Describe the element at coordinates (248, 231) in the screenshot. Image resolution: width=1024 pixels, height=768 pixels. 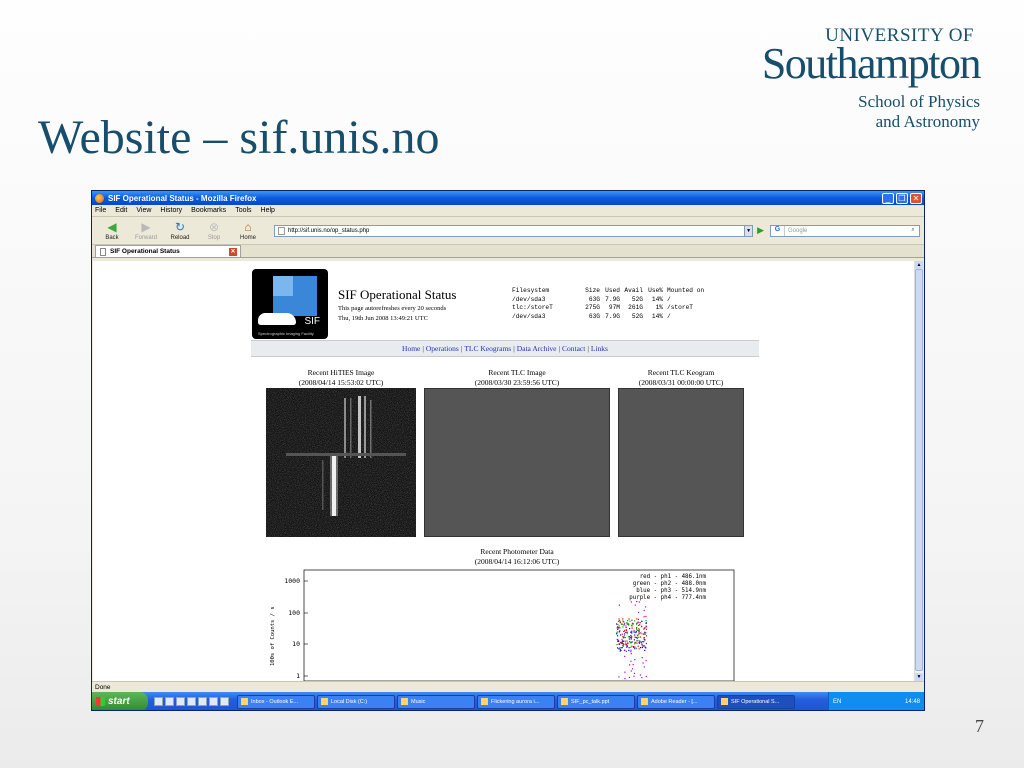
I see `home-button: ⌂ Home` at that location.